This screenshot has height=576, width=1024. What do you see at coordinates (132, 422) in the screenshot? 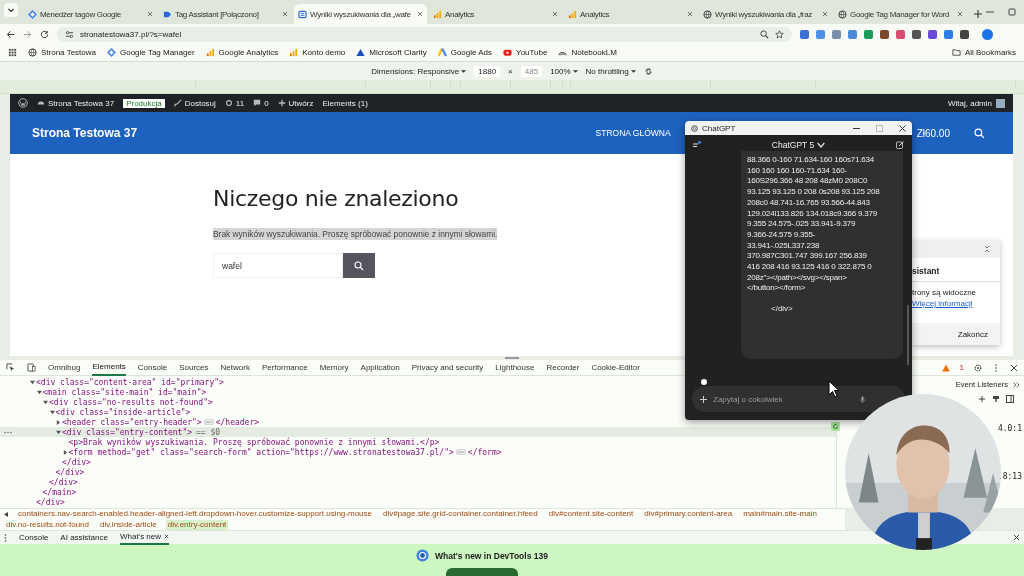
I see `dom-node: <header class="entry-header">` at bounding box center [132, 422].